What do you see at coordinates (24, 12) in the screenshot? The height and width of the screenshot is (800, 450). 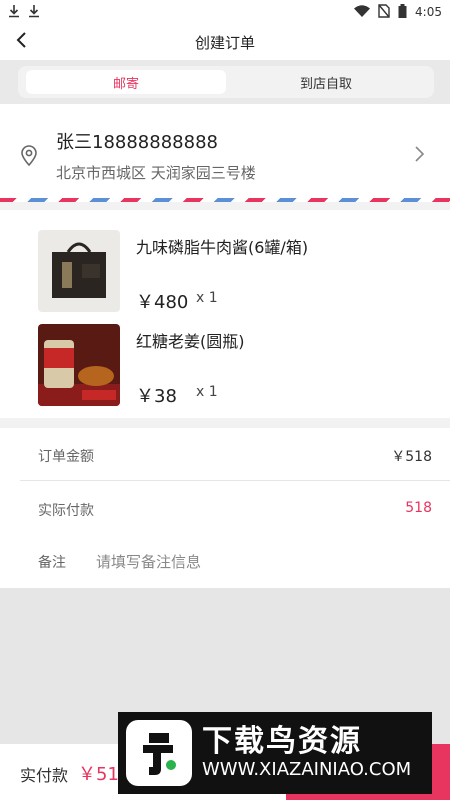 I see `status-left` at bounding box center [24, 12].